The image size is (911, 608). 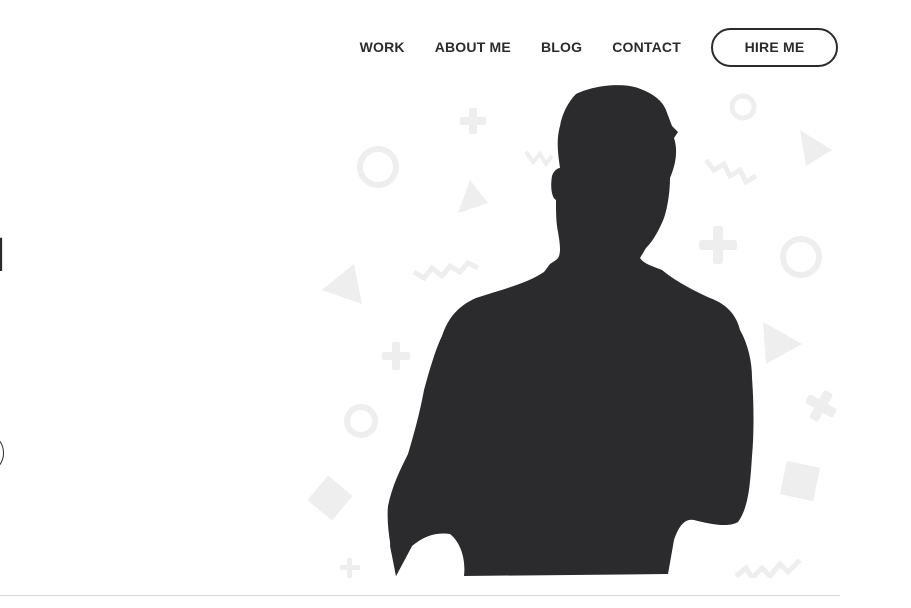 I want to click on nav-link-about-me: ABOUT ME, so click(x=473, y=47).